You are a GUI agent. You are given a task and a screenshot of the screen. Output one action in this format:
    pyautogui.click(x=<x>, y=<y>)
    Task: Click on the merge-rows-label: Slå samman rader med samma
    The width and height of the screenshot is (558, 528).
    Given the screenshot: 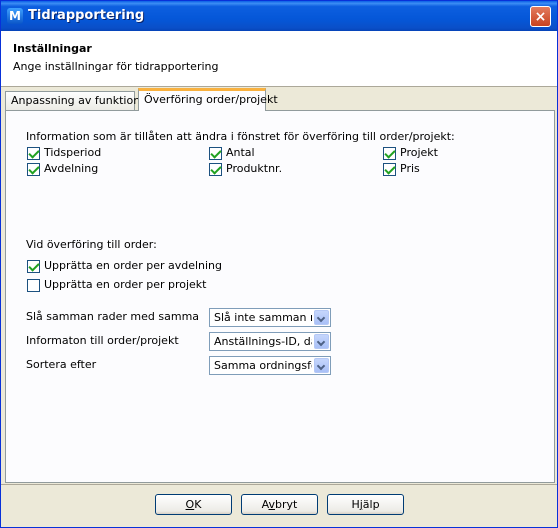 What is the action you would take?
    pyautogui.click(x=113, y=316)
    